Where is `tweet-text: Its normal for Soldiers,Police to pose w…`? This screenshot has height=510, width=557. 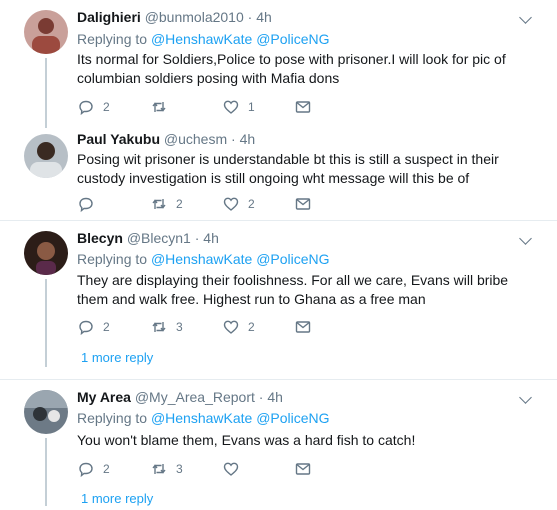 tweet-text: Its normal for Soldiers,Police to pose w… is located at coordinates (291, 68).